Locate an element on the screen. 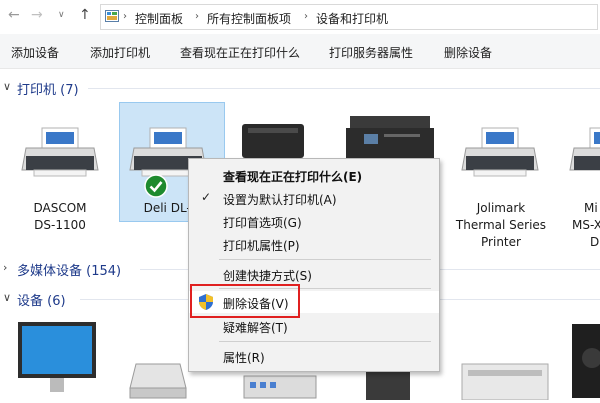 The width and height of the screenshot is (600, 403). menu-item-label: 创建快捷方式(S) is located at coordinates (267, 276).